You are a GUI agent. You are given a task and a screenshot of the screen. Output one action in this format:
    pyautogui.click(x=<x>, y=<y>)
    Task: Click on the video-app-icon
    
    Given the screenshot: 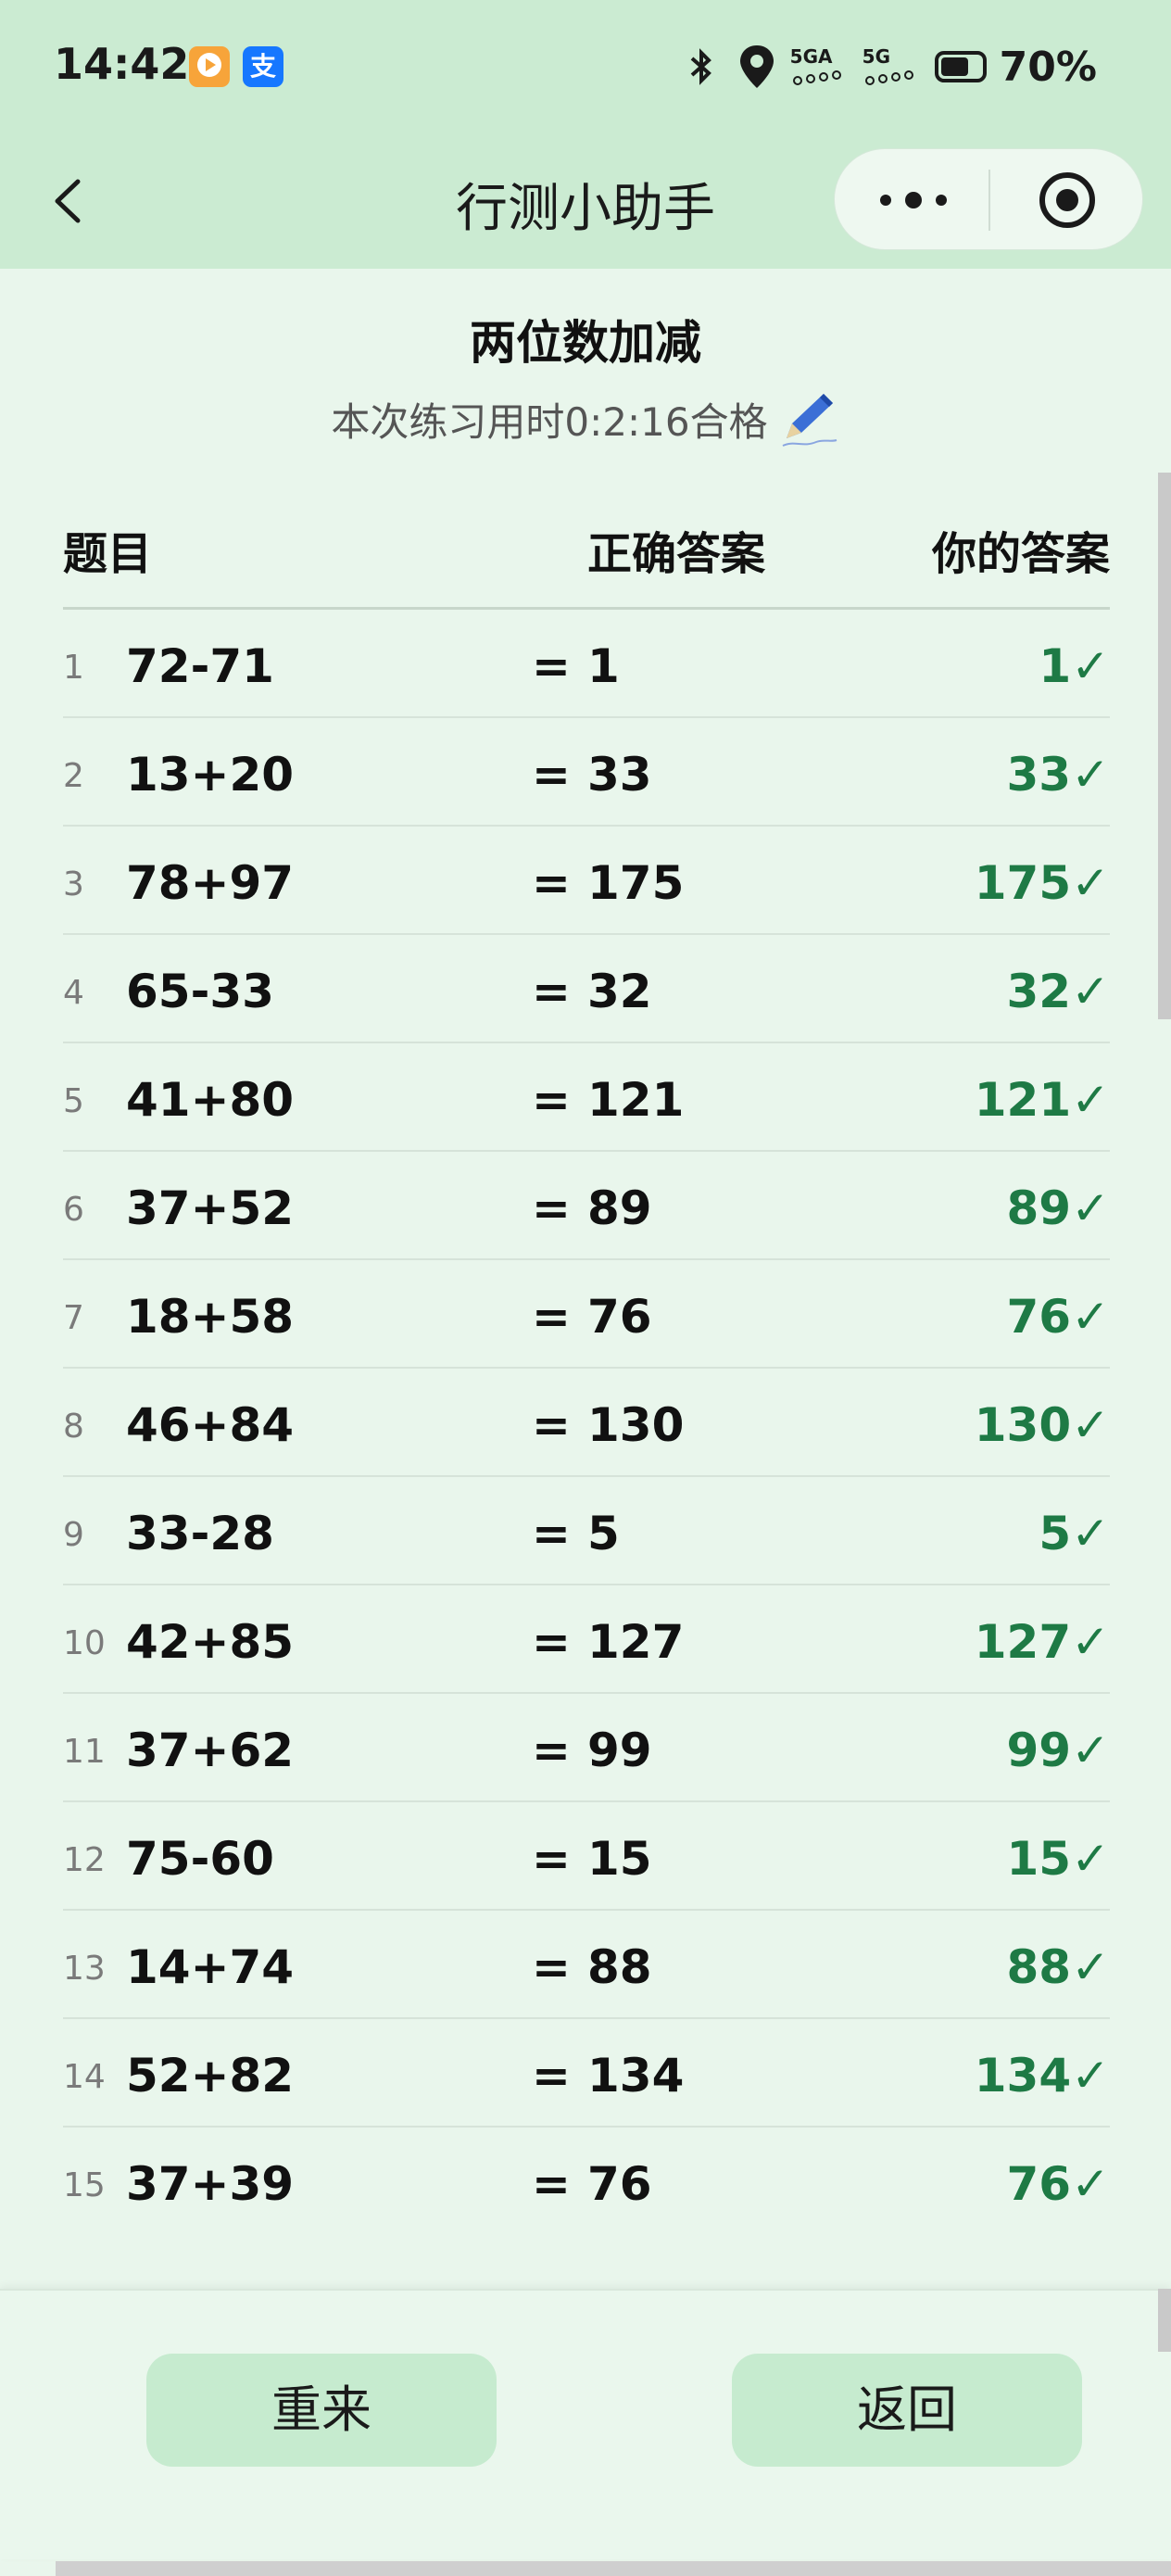 What is the action you would take?
    pyautogui.click(x=210, y=66)
    